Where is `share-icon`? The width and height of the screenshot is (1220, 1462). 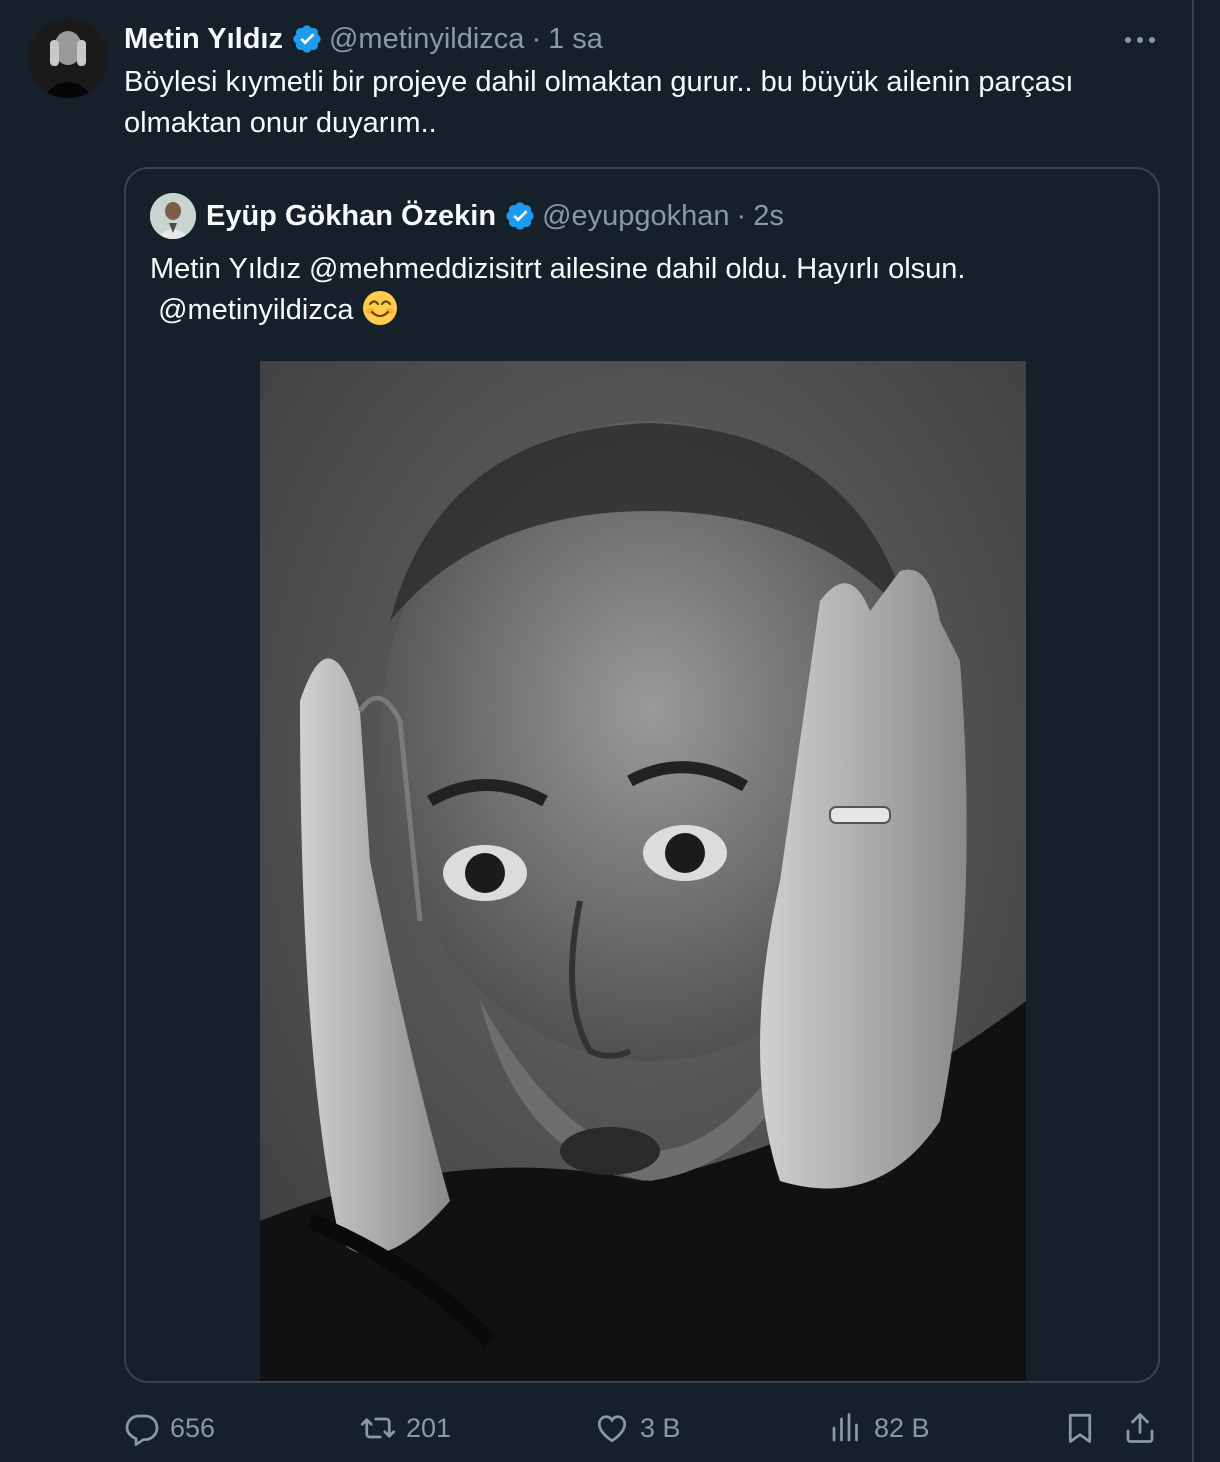 share-icon is located at coordinates (1140, 1428).